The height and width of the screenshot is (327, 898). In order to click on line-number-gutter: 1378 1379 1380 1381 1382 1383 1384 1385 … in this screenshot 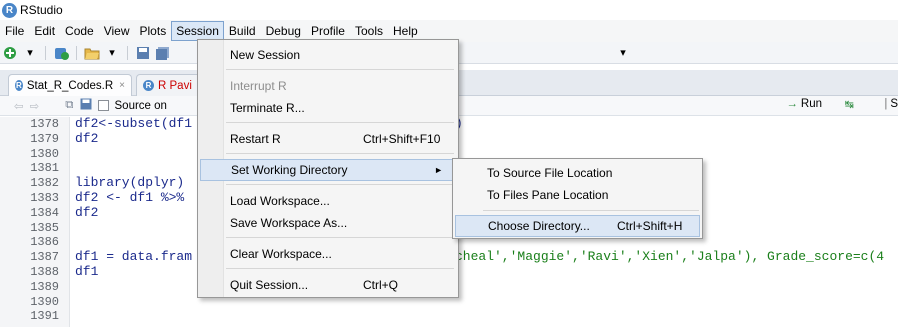, I will do `click(35, 222)`.